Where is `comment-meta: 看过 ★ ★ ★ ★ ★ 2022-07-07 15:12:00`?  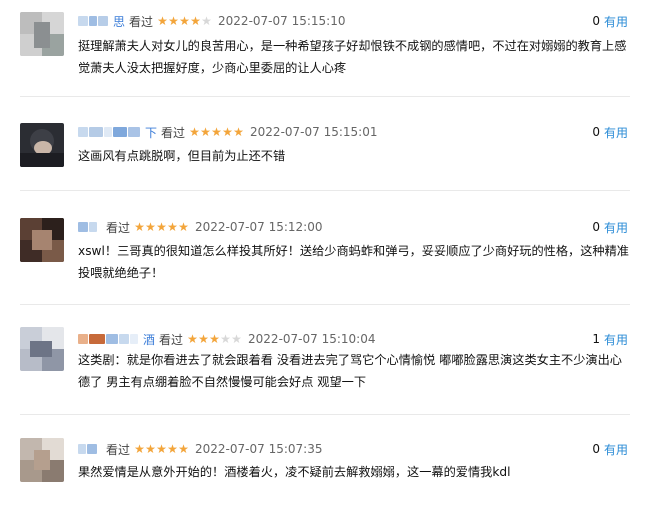 comment-meta: 看过 ★ ★ ★ ★ ★ 2022-07-07 15:12:00 is located at coordinates (200, 227).